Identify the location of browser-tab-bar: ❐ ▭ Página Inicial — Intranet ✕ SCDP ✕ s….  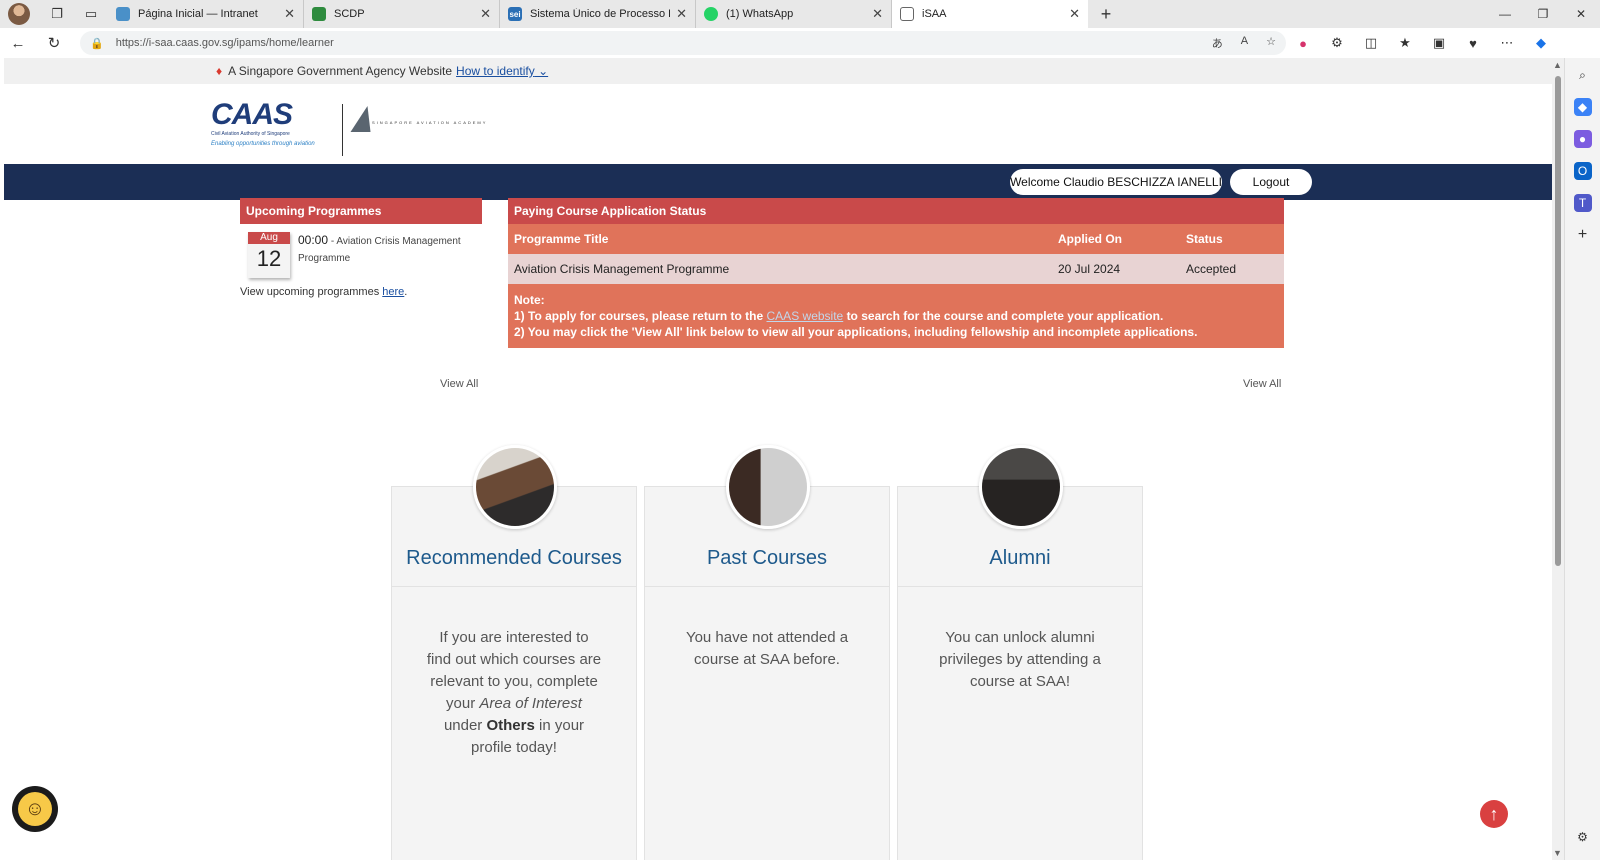
(800, 14).